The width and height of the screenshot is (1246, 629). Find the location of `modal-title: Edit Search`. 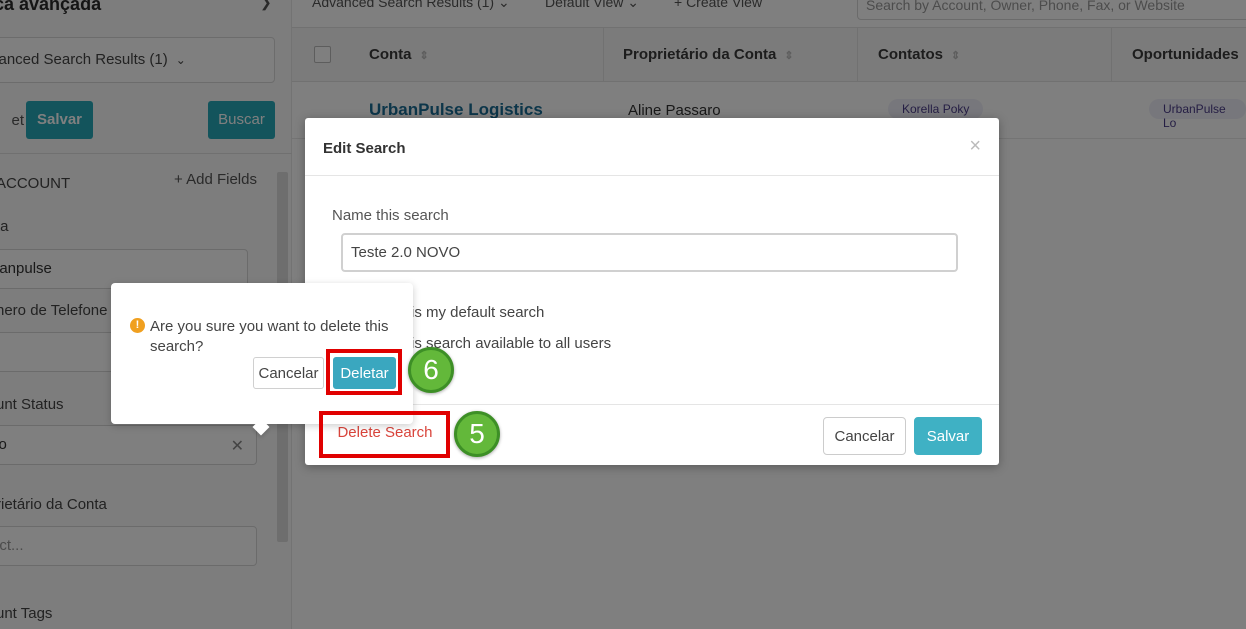

modal-title: Edit Search is located at coordinates (364, 148).